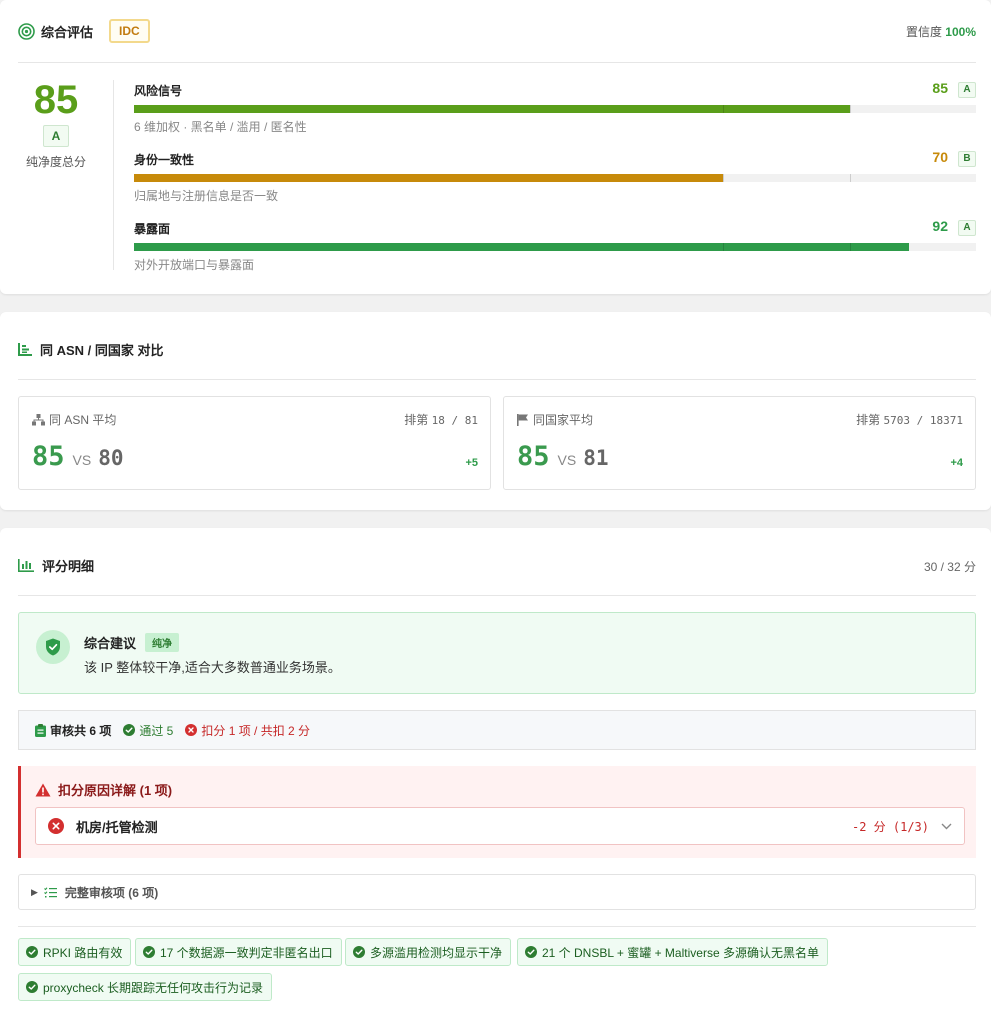  I want to click on flag-icon, so click(522, 419).